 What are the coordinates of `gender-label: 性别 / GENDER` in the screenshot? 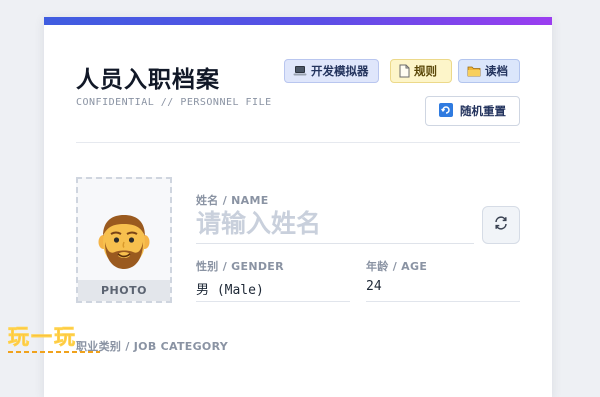 It's located at (240, 266).